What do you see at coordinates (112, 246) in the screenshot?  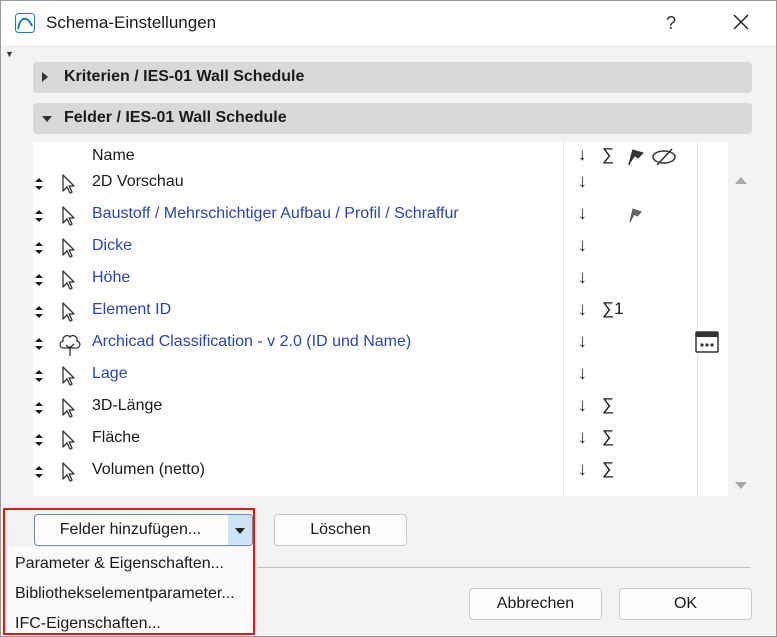 I see `field-label: Dicke` at bounding box center [112, 246].